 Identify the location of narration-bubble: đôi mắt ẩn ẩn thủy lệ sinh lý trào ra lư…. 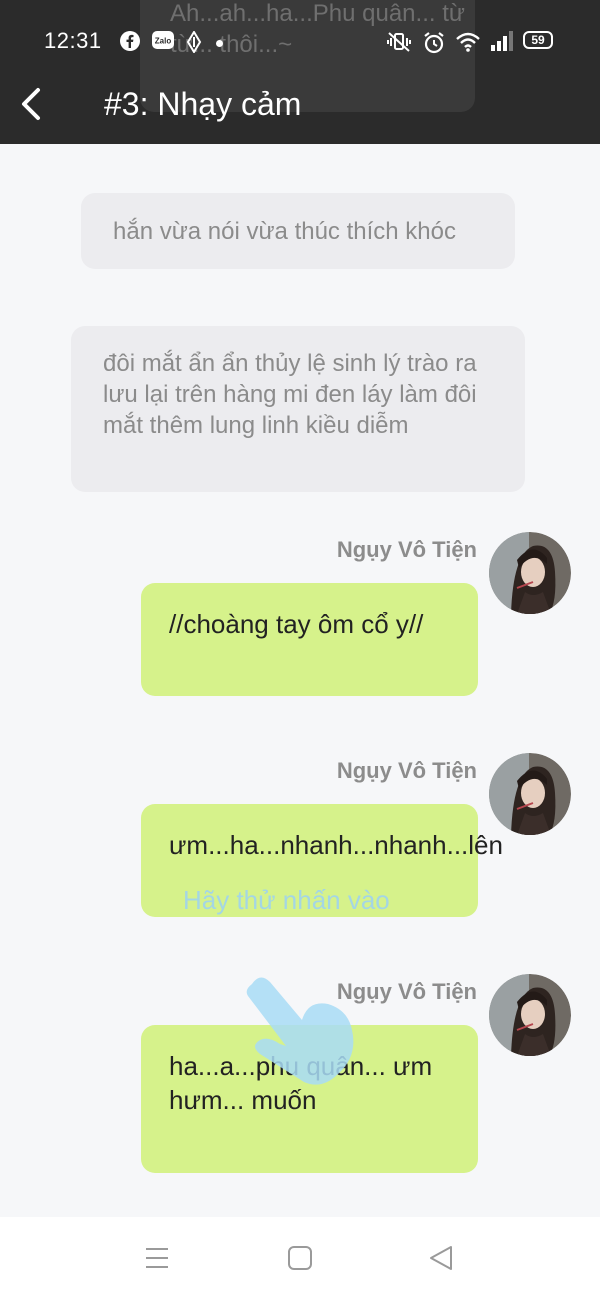
(298, 409).